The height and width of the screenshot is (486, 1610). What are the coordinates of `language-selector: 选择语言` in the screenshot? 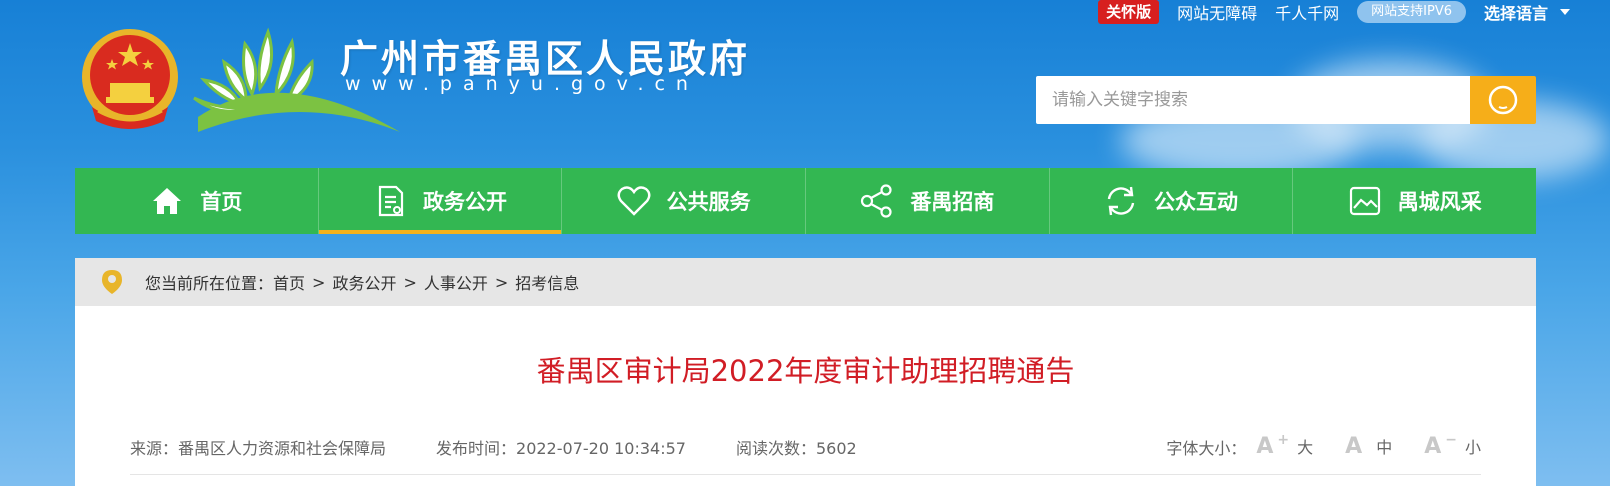 It's located at (1527, 12).